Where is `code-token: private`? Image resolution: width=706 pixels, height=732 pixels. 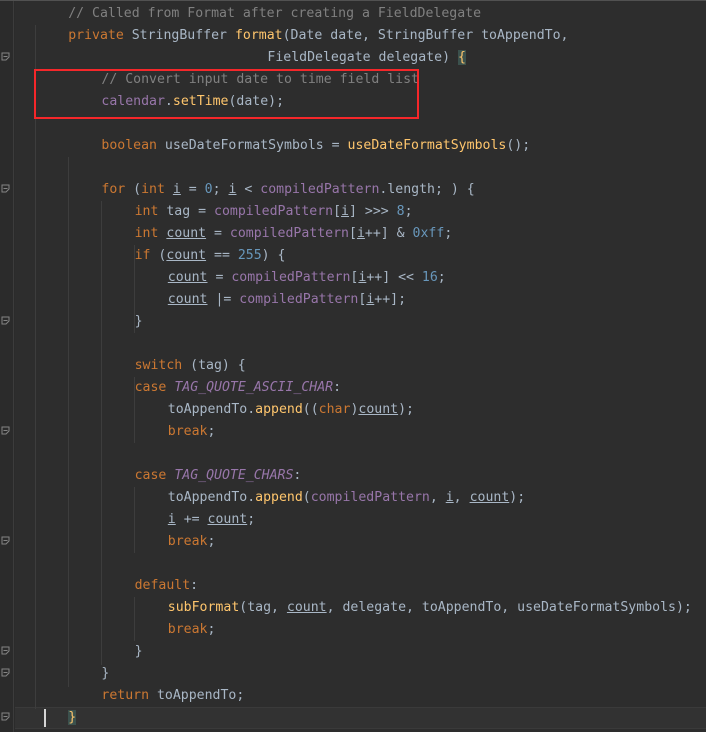 code-token: private is located at coordinates (96, 35).